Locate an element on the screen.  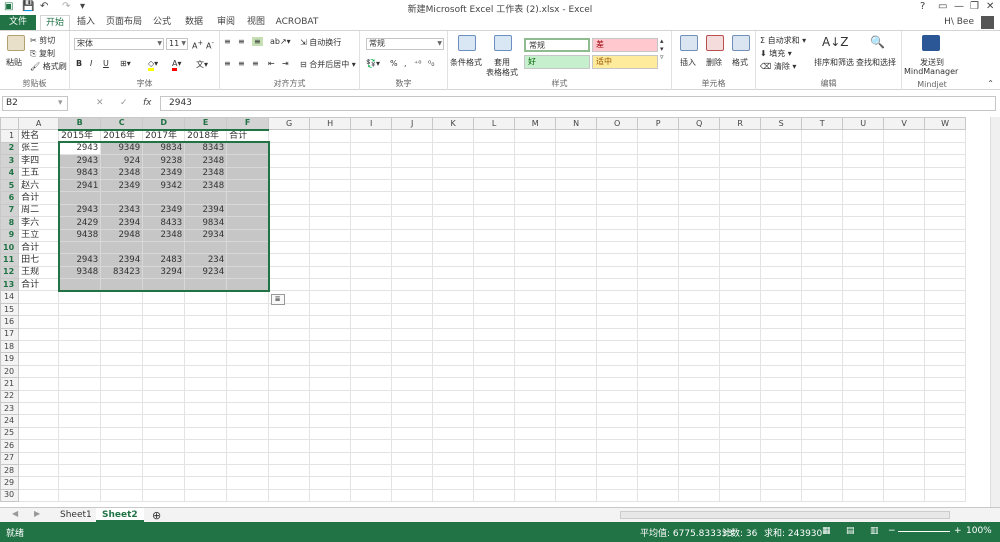
ribbon-tab: 插入 is located at coordinates (86, 22).